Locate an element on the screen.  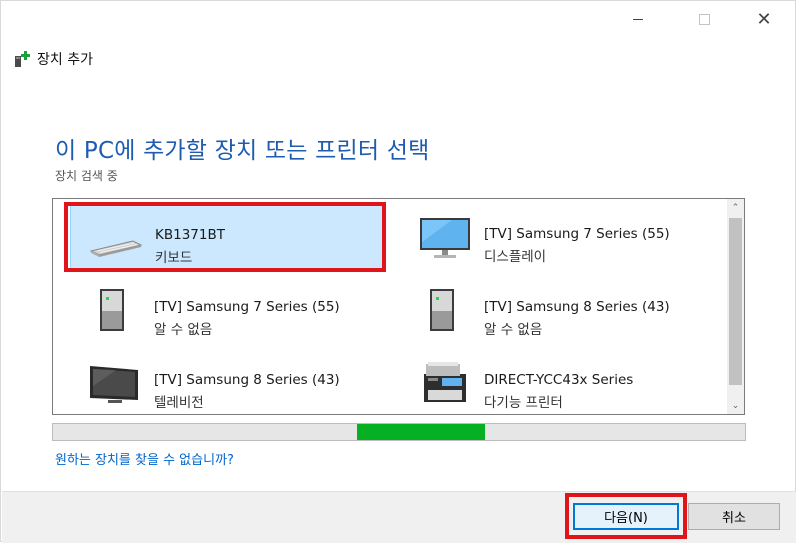
minimize-icon is located at coordinates (638, 19).